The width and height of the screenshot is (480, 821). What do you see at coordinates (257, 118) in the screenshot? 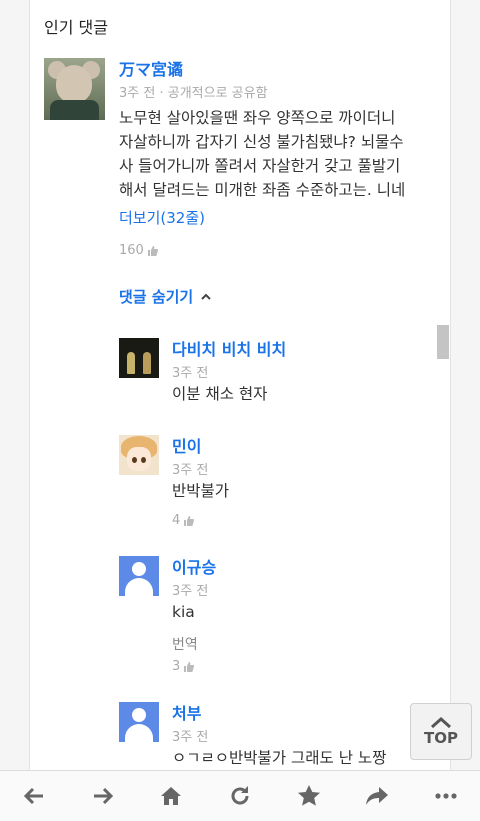
I see `top-comment-line: 노무현 살아있을땐 좌우 양쪽으로 까이더니` at bounding box center [257, 118].